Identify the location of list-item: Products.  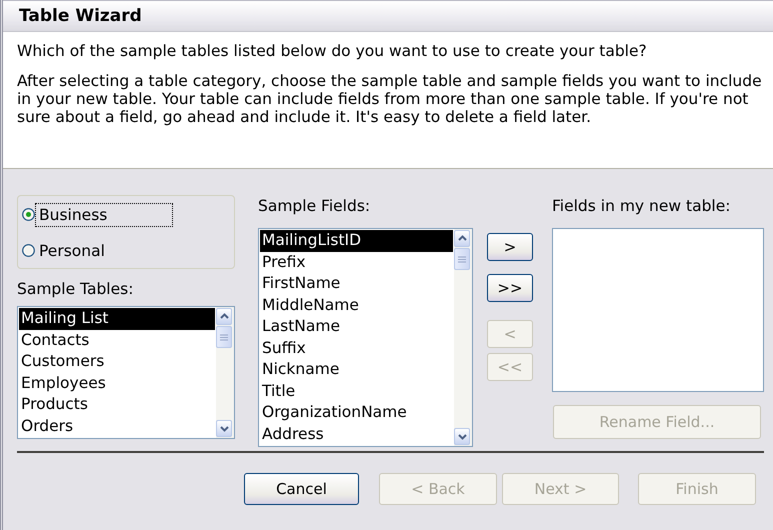
(117, 405).